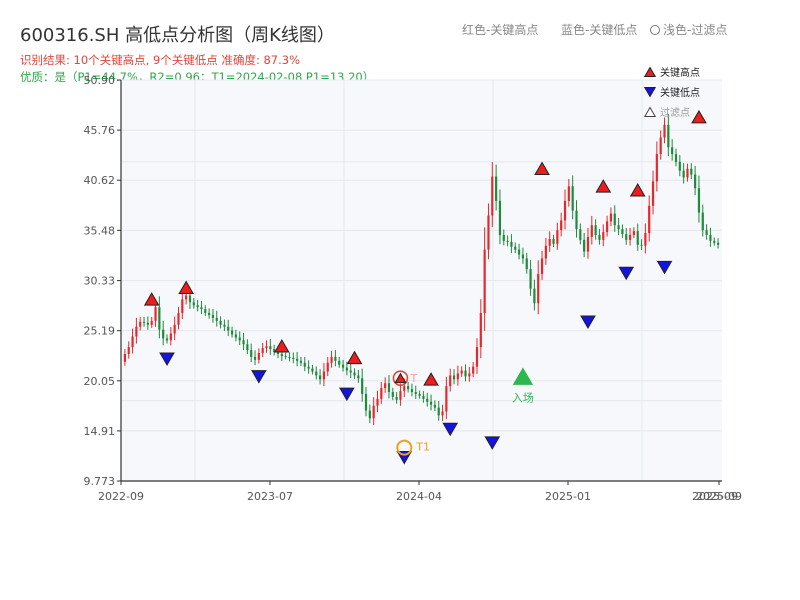 The width and height of the screenshot is (800, 600). Describe the element at coordinates (100, 331) in the screenshot. I see `y-tick-label: 25.19` at that location.